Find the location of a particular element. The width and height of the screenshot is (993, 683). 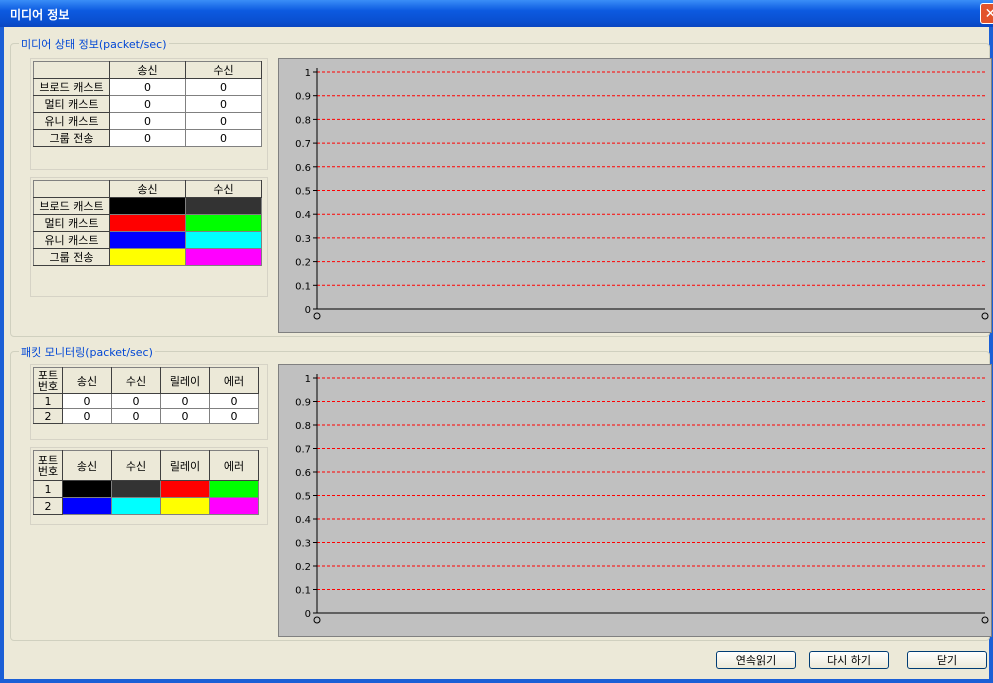

table-row: 유니 캐스트 is located at coordinates (147, 240).